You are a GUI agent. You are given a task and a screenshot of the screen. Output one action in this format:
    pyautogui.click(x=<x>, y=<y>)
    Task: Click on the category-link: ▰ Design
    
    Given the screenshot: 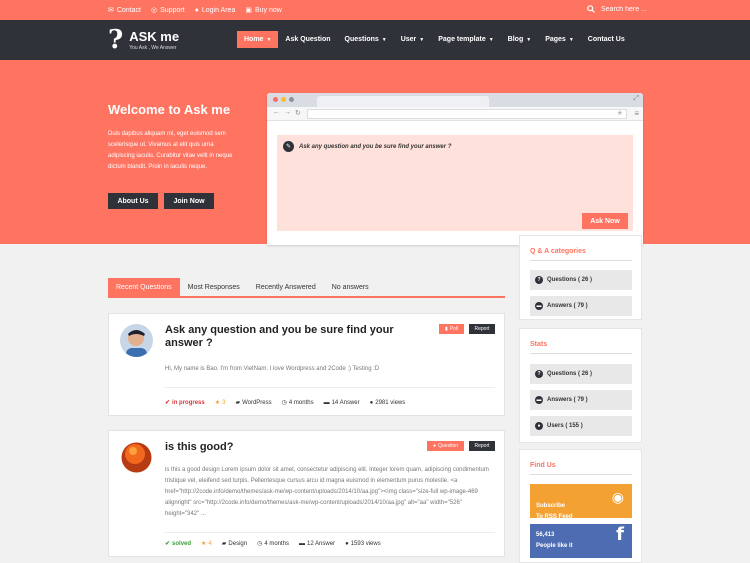 What is the action you would take?
    pyautogui.click(x=234, y=544)
    